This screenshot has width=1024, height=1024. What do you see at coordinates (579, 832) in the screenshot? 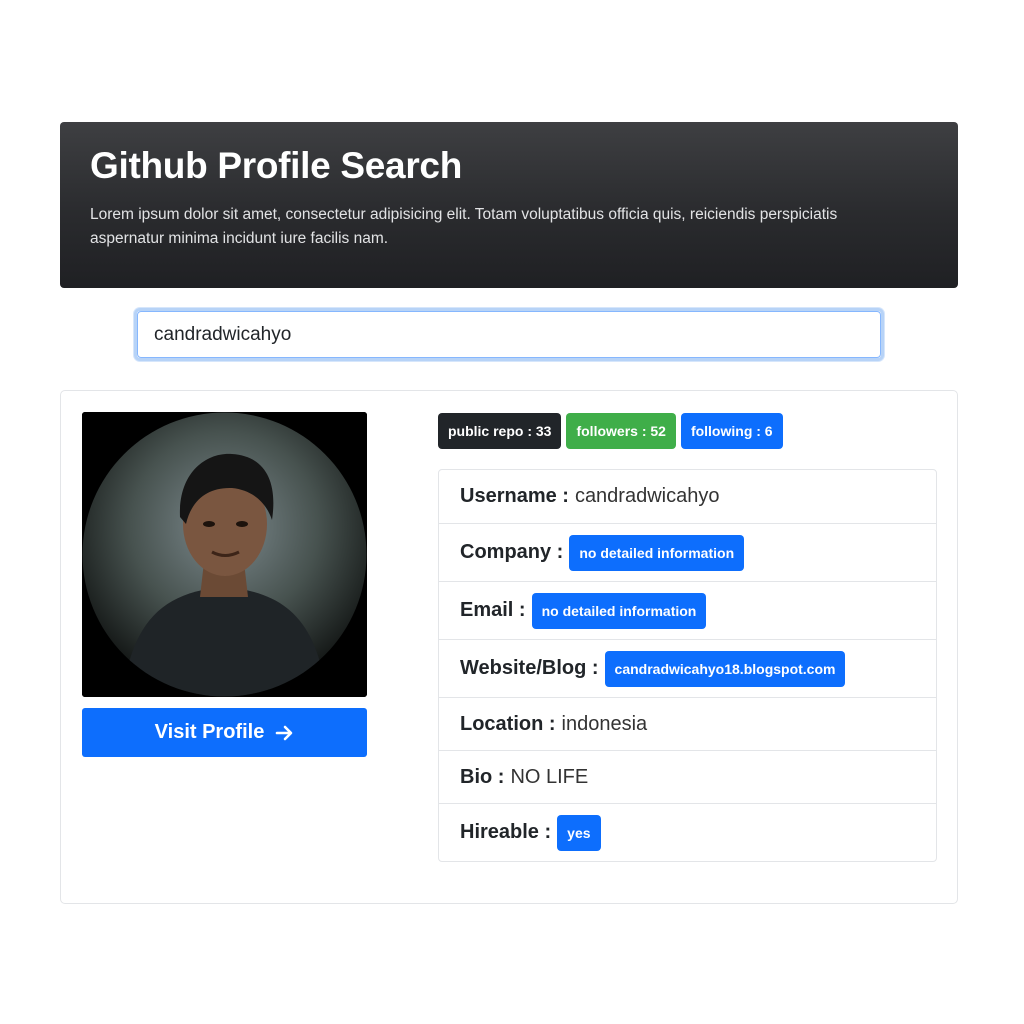
I see `hireable-badge: yes` at bounding box center [579, 832].